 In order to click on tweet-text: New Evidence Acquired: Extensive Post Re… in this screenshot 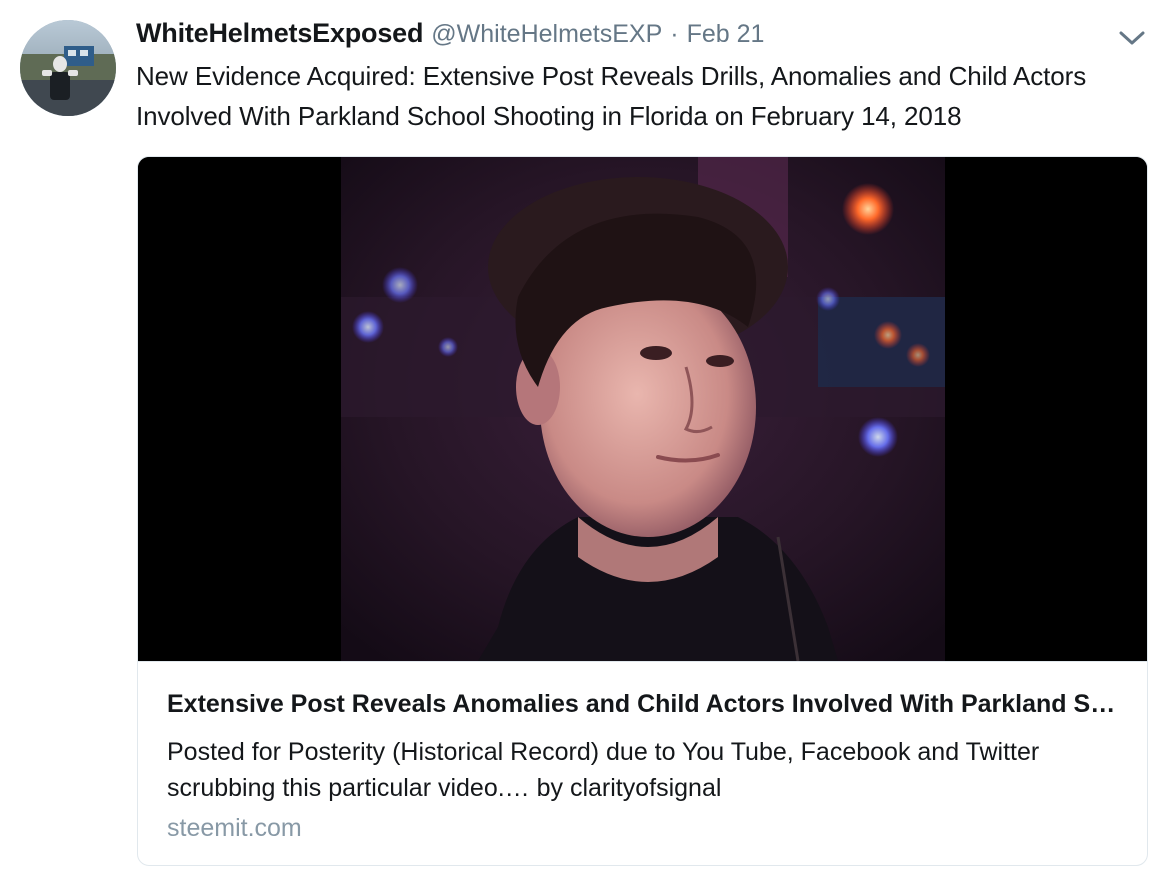, I will do `click(611, 96)`.